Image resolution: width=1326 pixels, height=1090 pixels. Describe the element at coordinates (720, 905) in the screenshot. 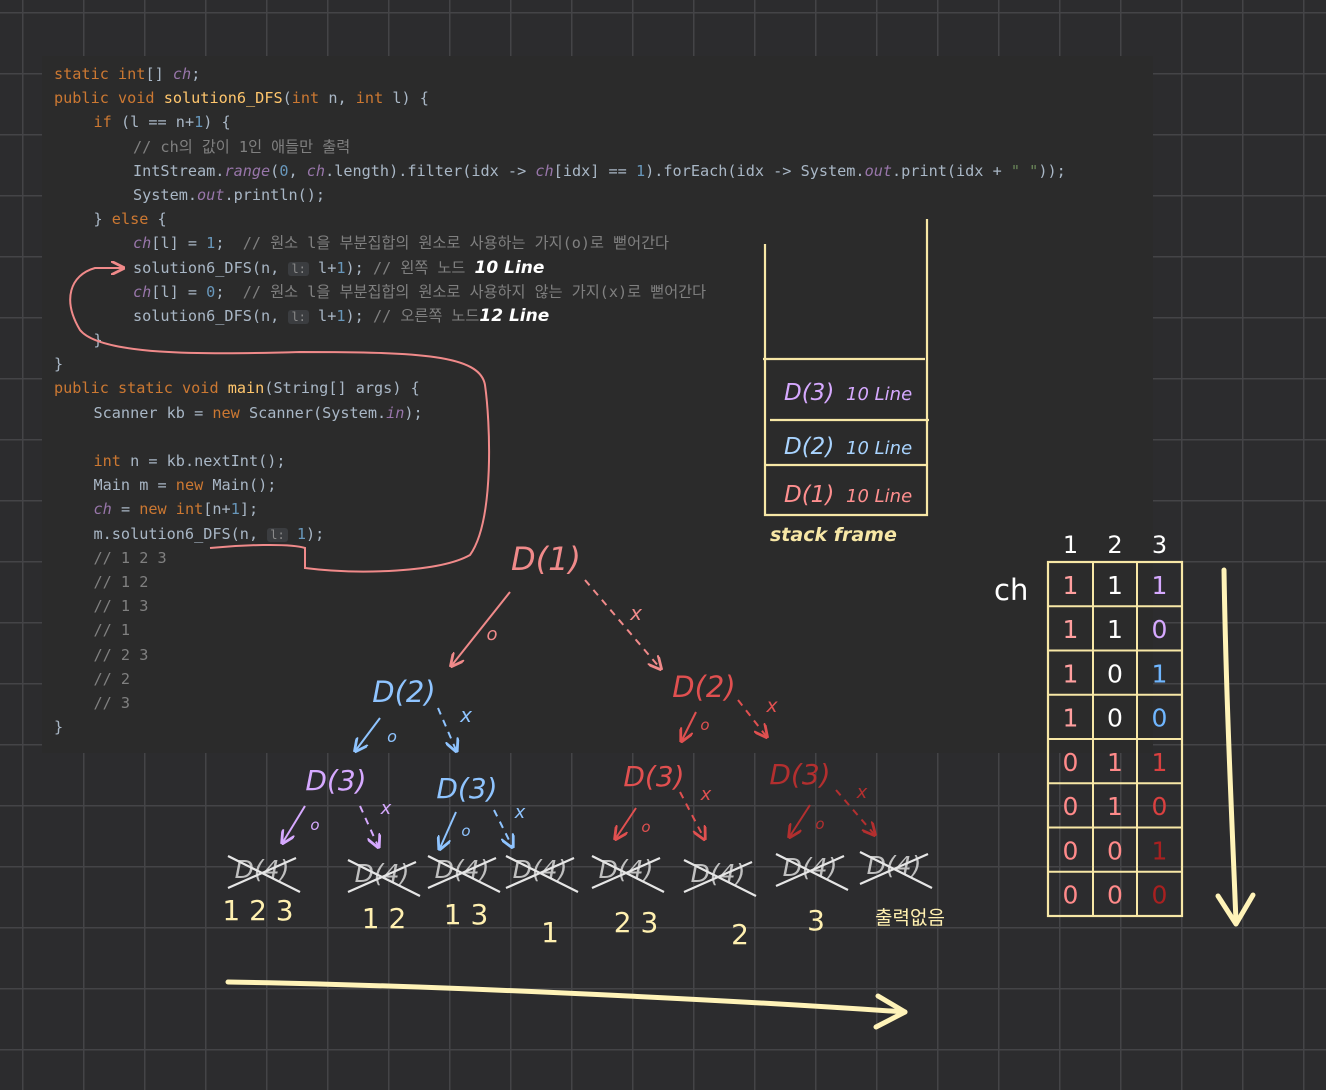

I see `tree-leaf: D(4) 2` at that location.